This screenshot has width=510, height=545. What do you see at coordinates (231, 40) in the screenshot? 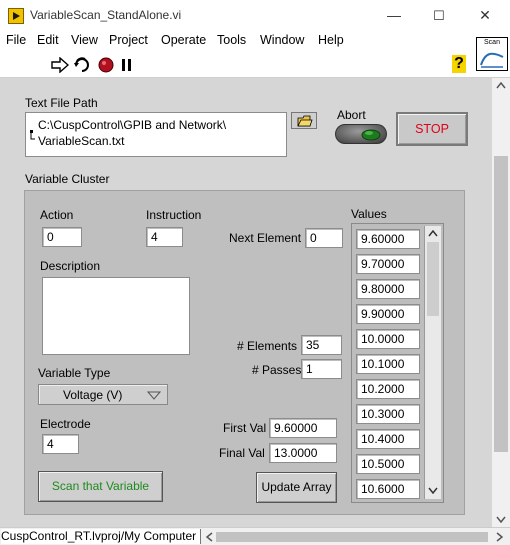
I see `menu-tools: Tools` at bounding box center [231, 40].